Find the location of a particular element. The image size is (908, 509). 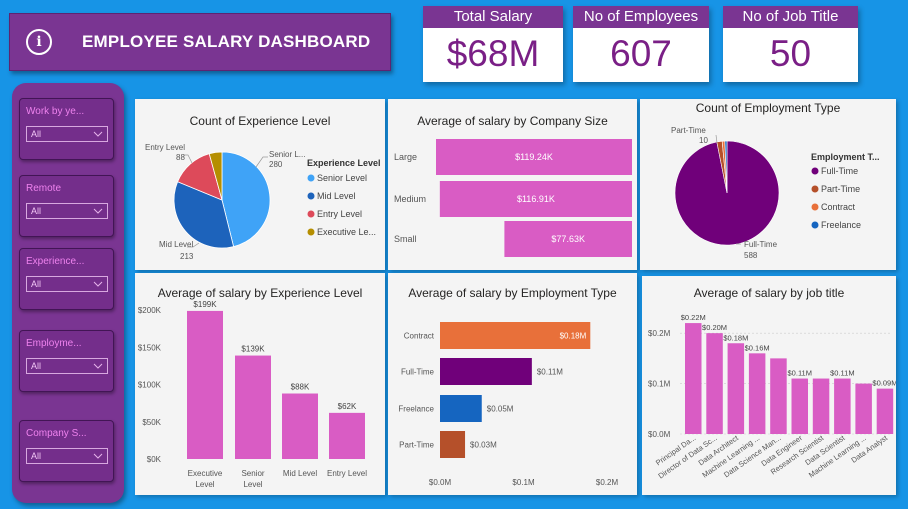

category-label-executive-level: Executive is located at coordinates (205, 473).